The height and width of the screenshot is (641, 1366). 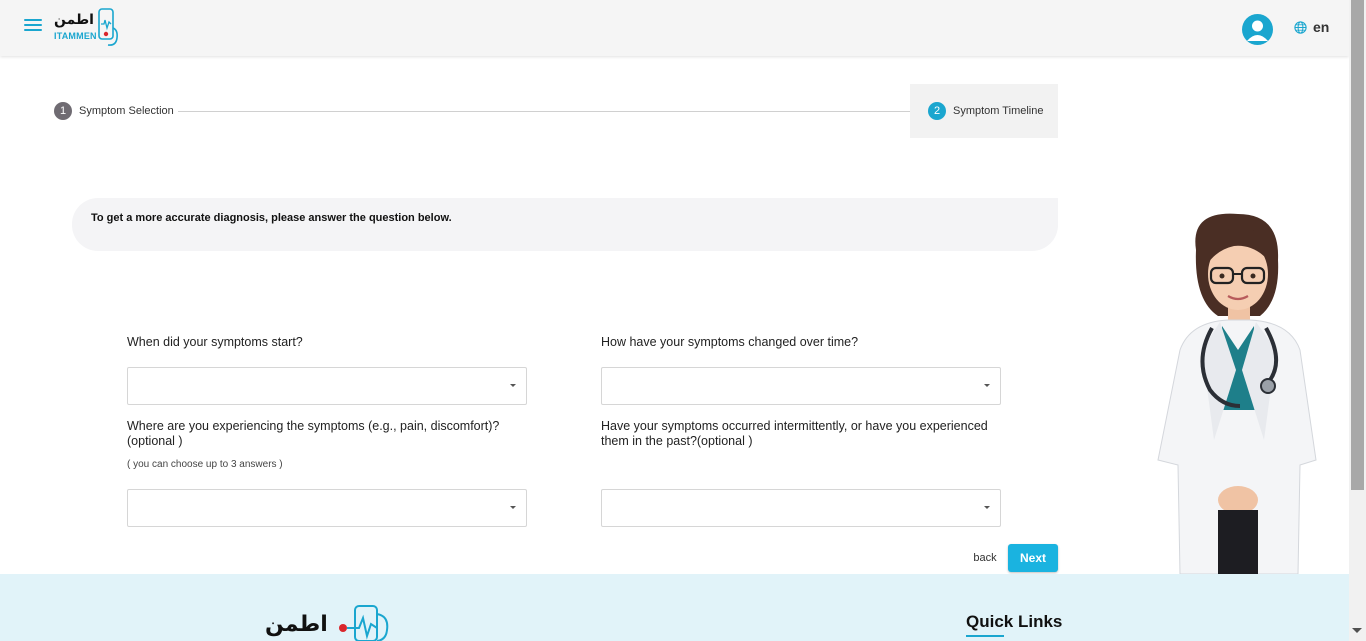 I want to click on user-icon, so click(x=1257, y=30).